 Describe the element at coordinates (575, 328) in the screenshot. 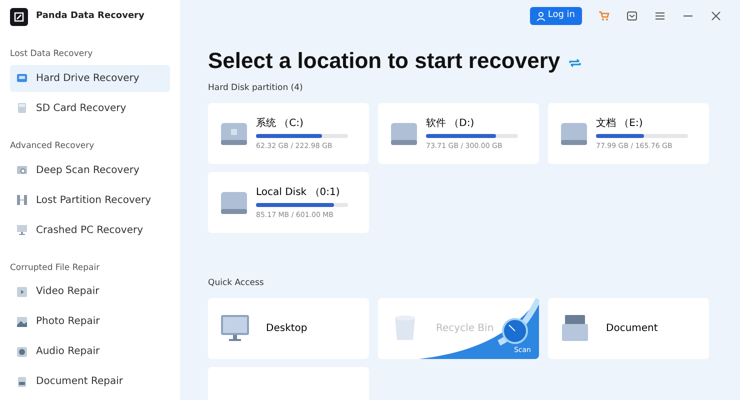

I see `folder-icon` at that location.